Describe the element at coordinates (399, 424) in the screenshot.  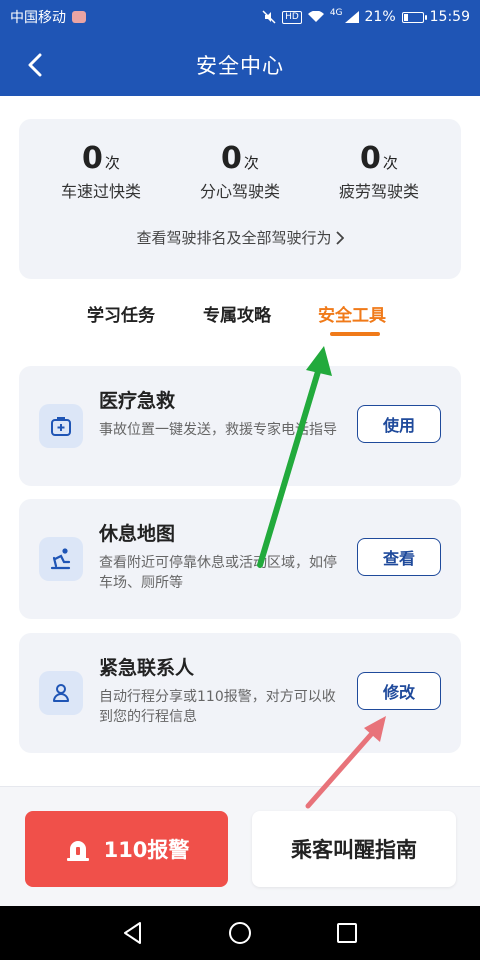
I see `use-button: 使用` at that location.